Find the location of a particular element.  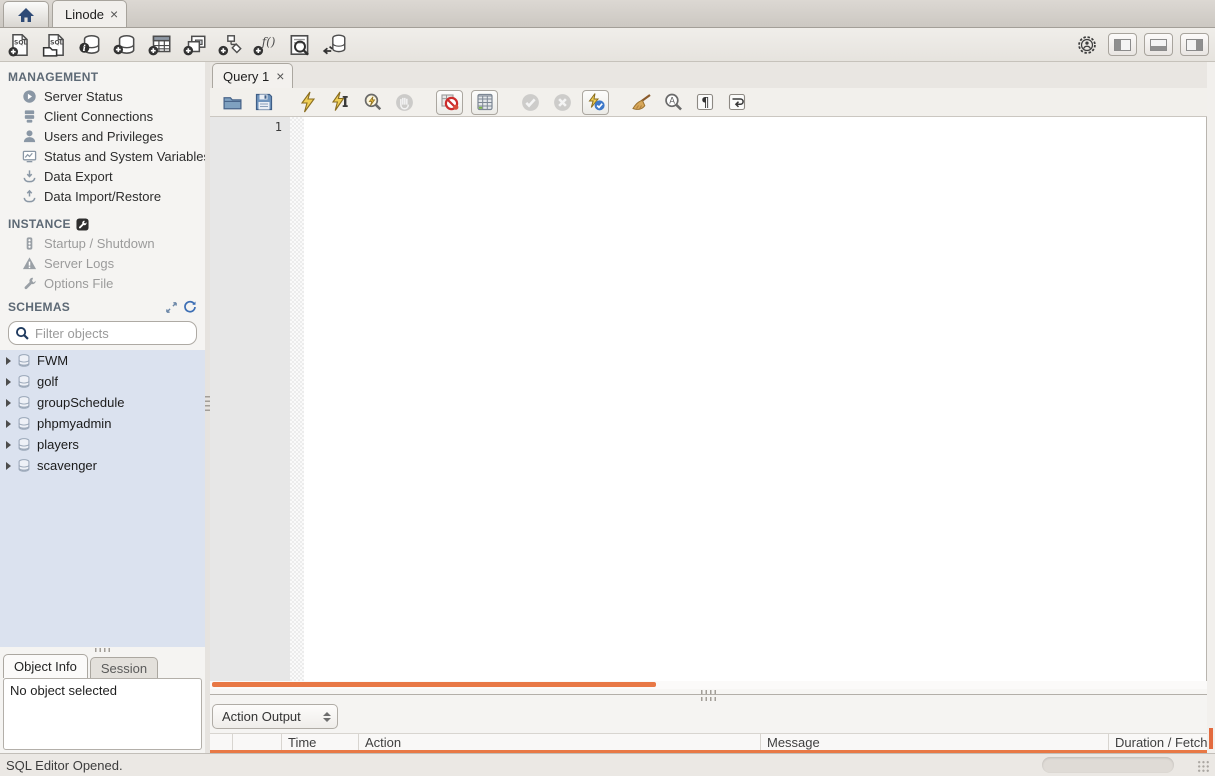

toggle-left-sidebar-button is located at coordinates (1122, 44).